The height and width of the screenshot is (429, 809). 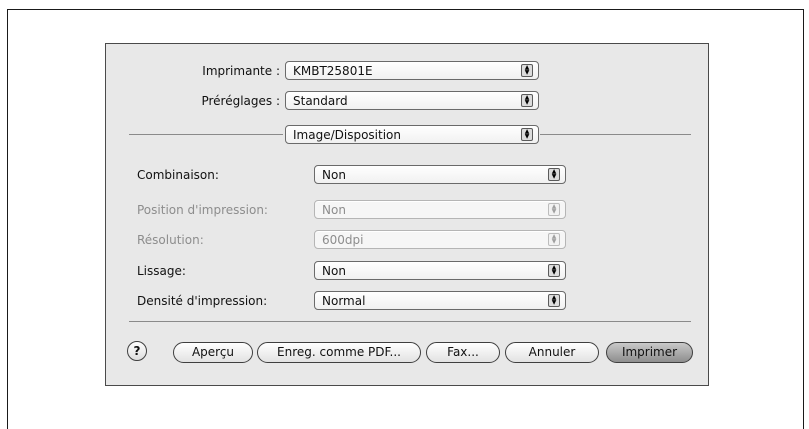 I want to click on print-position-label: Position d'impression:, so click(x=202, y=210).